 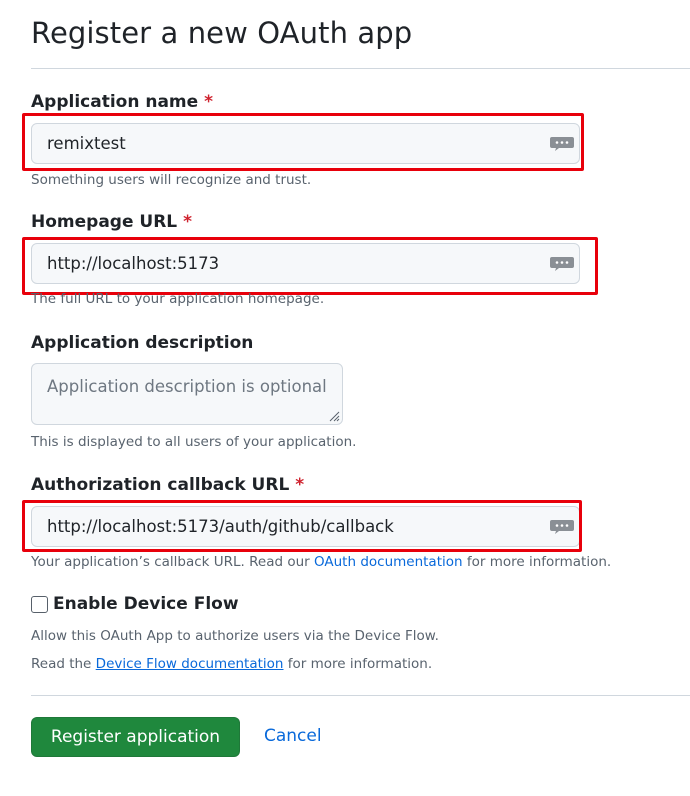 I want to click on register-application-button: Register application, so click(x=135, y=737).